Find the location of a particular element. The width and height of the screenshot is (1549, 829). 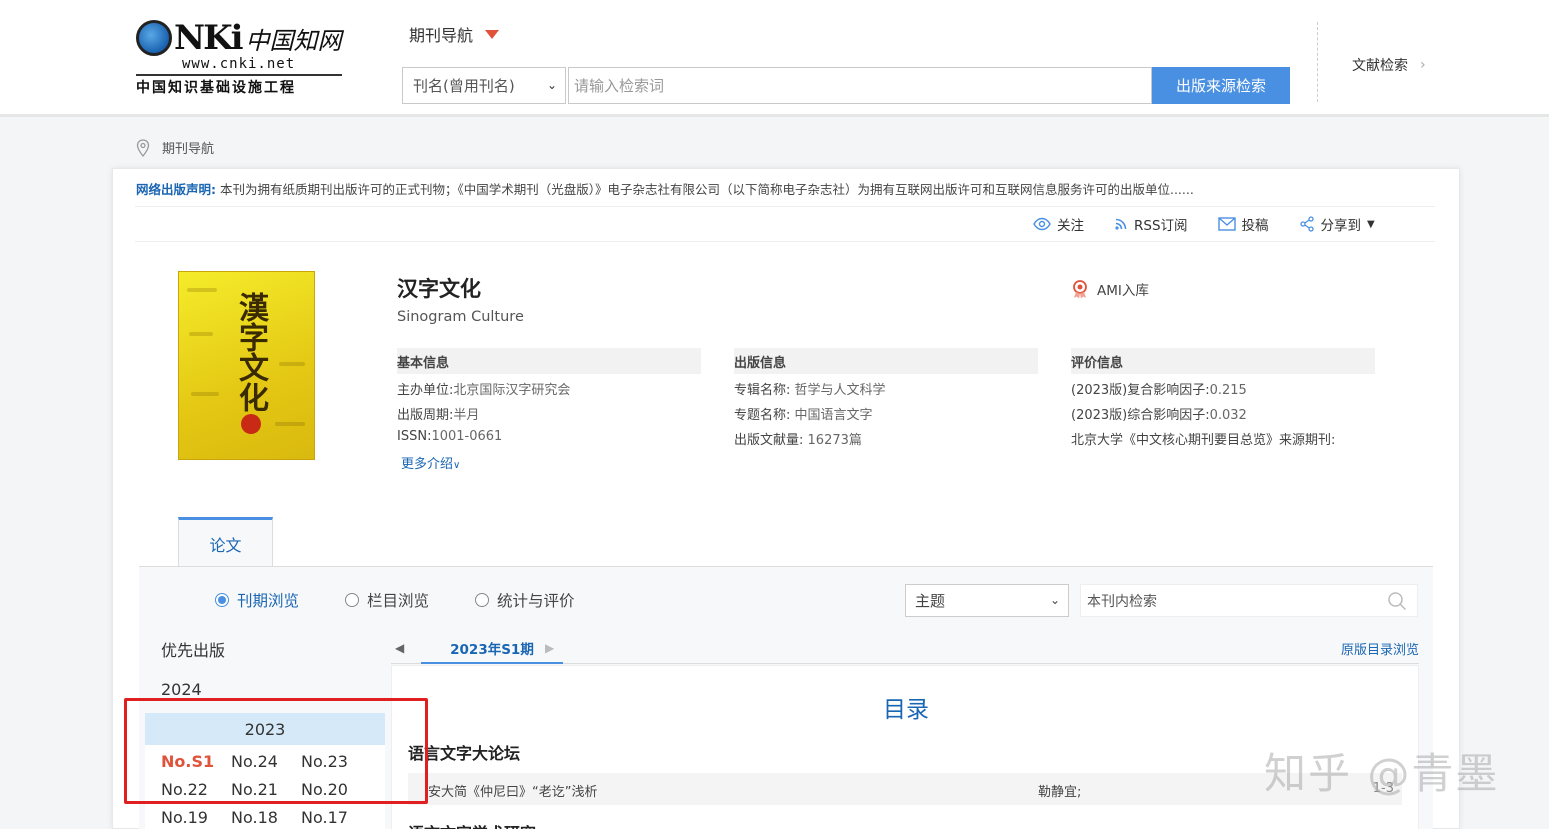

issue-link: No.17 is located at coordinates (336, 816).